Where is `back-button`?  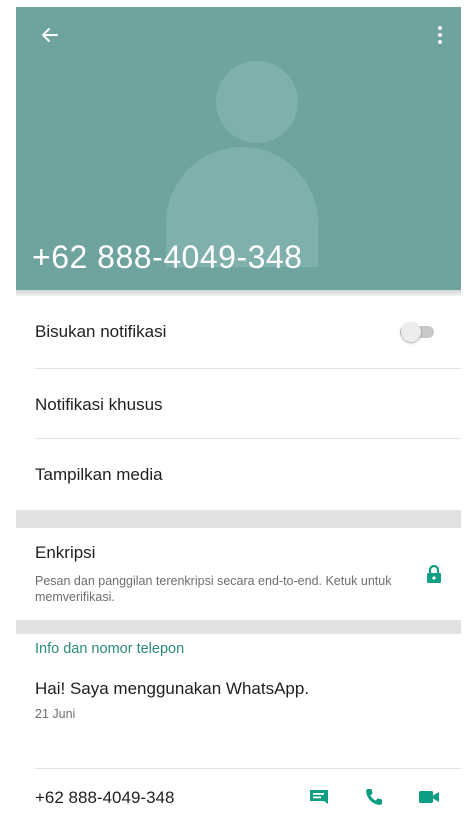 back-button is located at coordinates (50, 35).